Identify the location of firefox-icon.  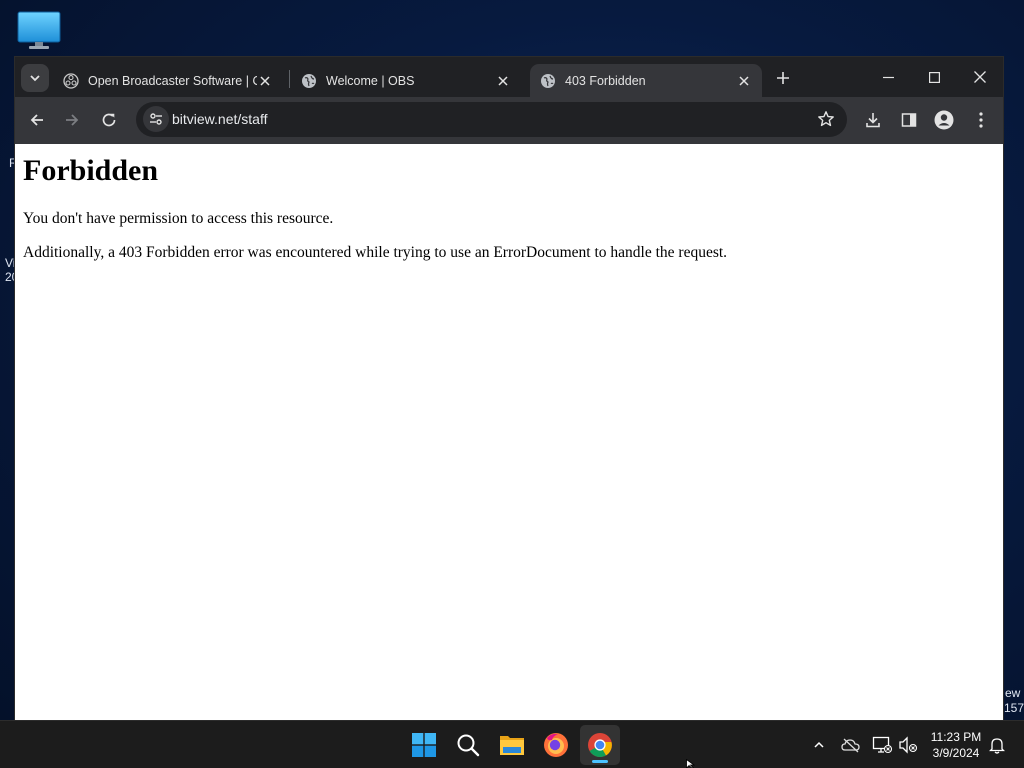
(556, 745).